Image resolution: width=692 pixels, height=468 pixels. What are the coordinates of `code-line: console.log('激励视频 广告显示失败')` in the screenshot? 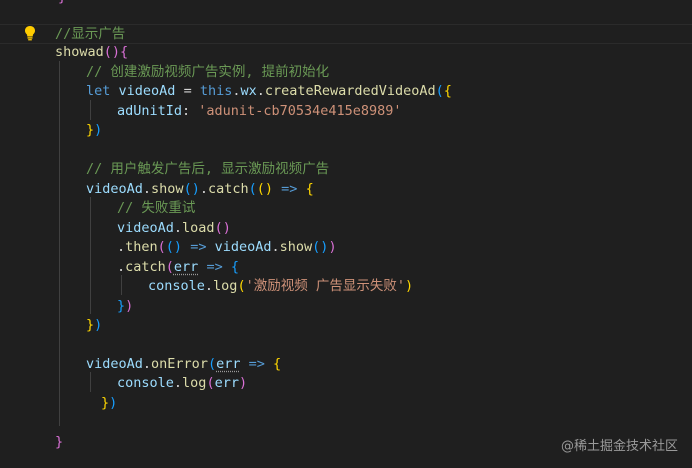 It's located at (281, 286).